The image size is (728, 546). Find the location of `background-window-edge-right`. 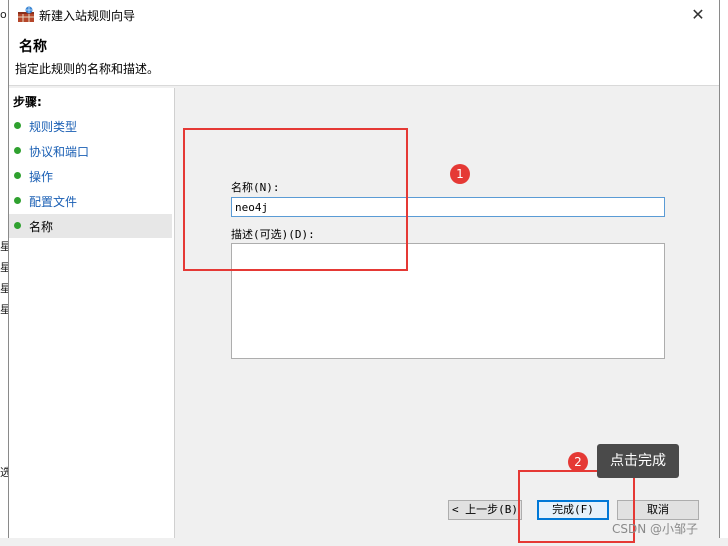

background-window-edge-right is located at coordinates (724, 273).